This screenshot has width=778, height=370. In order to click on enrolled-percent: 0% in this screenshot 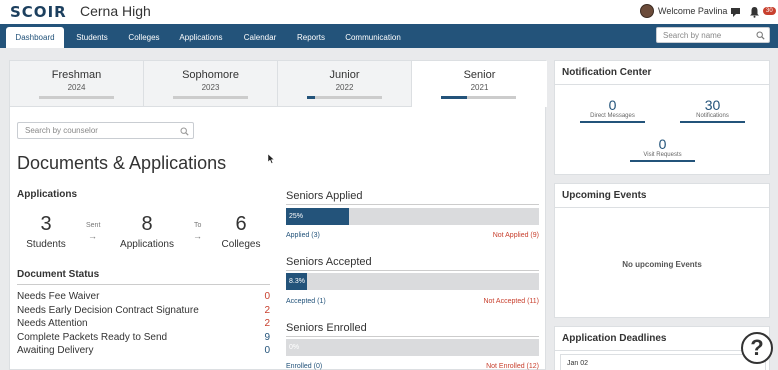, I will do `click(294, 347)`.